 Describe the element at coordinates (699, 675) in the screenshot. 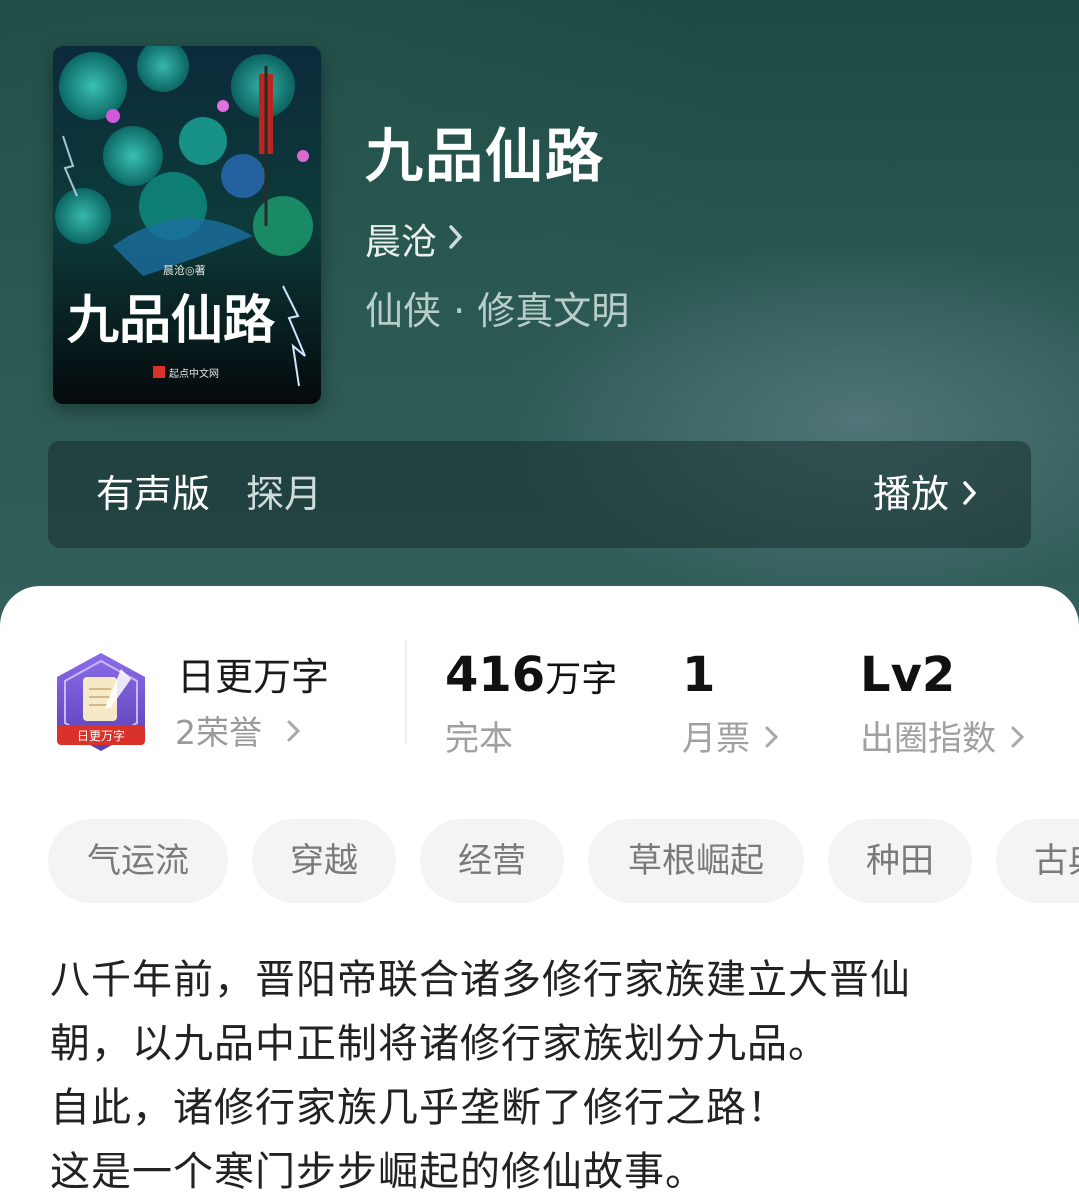

I see `monthly-ticket-number: 1` at that location.